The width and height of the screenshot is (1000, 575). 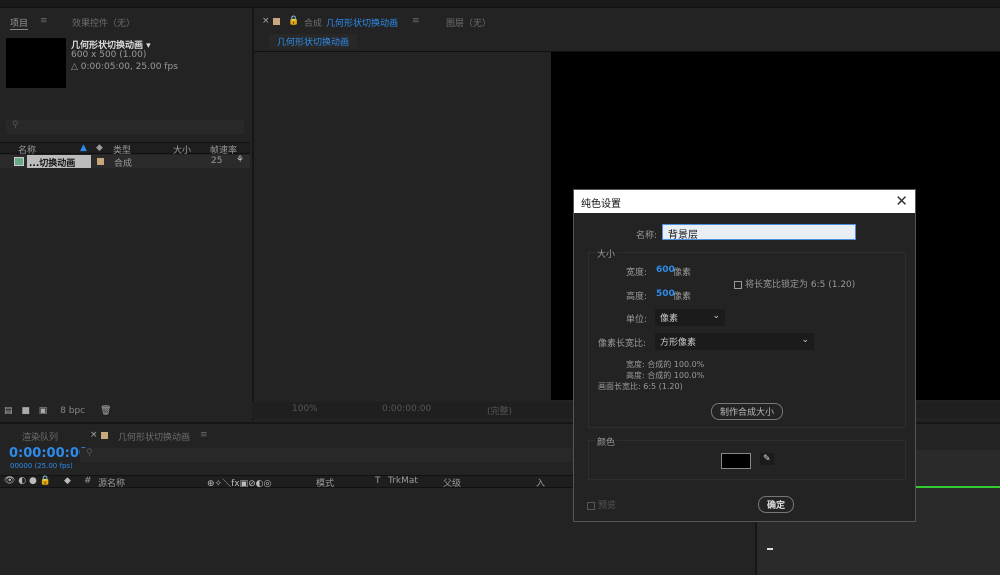 What do you see at coordinates (637, 273) in the screenshot?
I see `width-label: 宽度:` at bounding box center [637, 273].